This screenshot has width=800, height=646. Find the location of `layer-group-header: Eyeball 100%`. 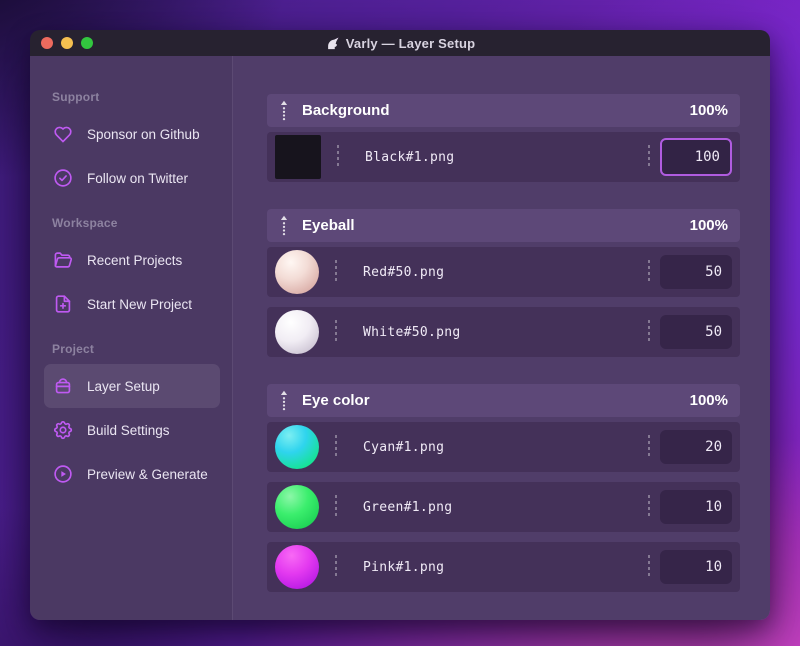

layer-group-header: Eyeball 100% is located at coordinates (503, 225).